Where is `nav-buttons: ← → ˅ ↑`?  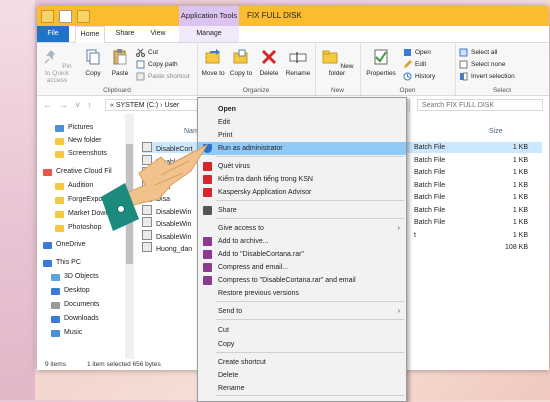
nav-buttons: ← → ˅ ↑ is located at coordinates (67, 105).